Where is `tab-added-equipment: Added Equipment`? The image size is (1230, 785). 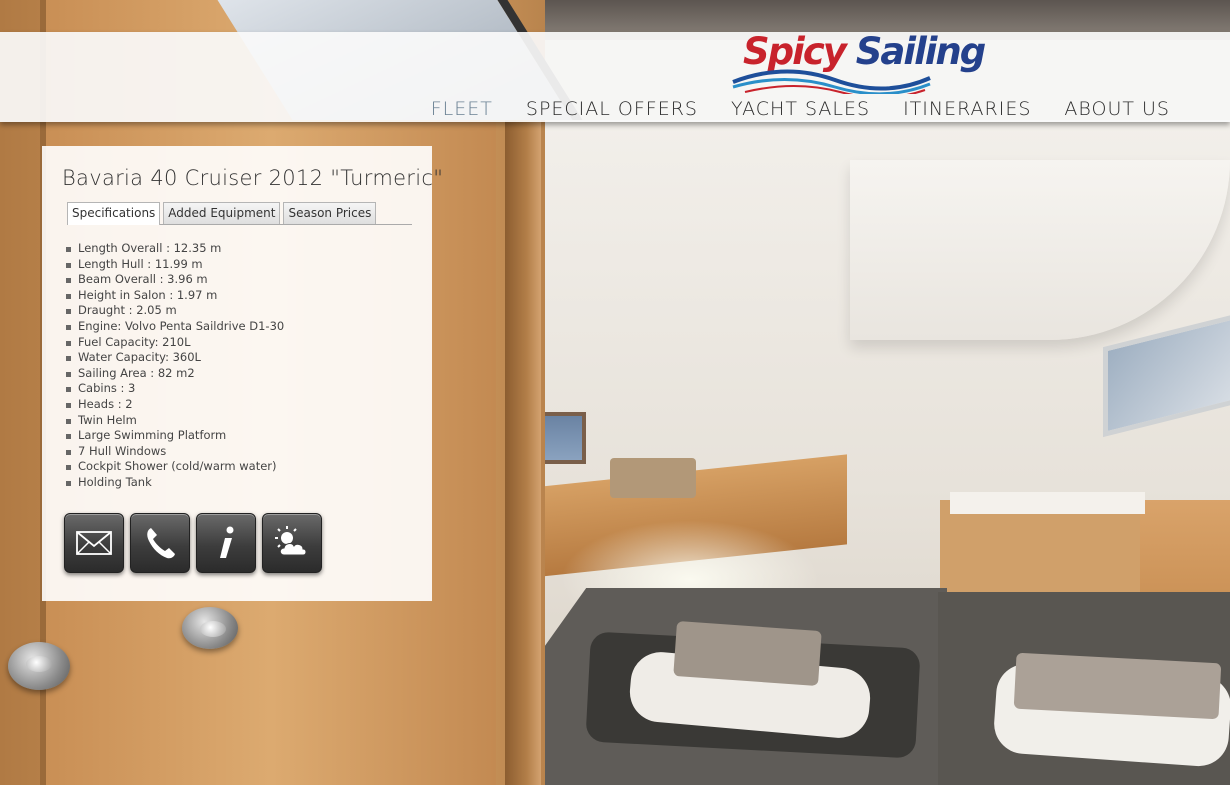
tab-added-equipment: Added Equipment is located at coordinates (222, 213).